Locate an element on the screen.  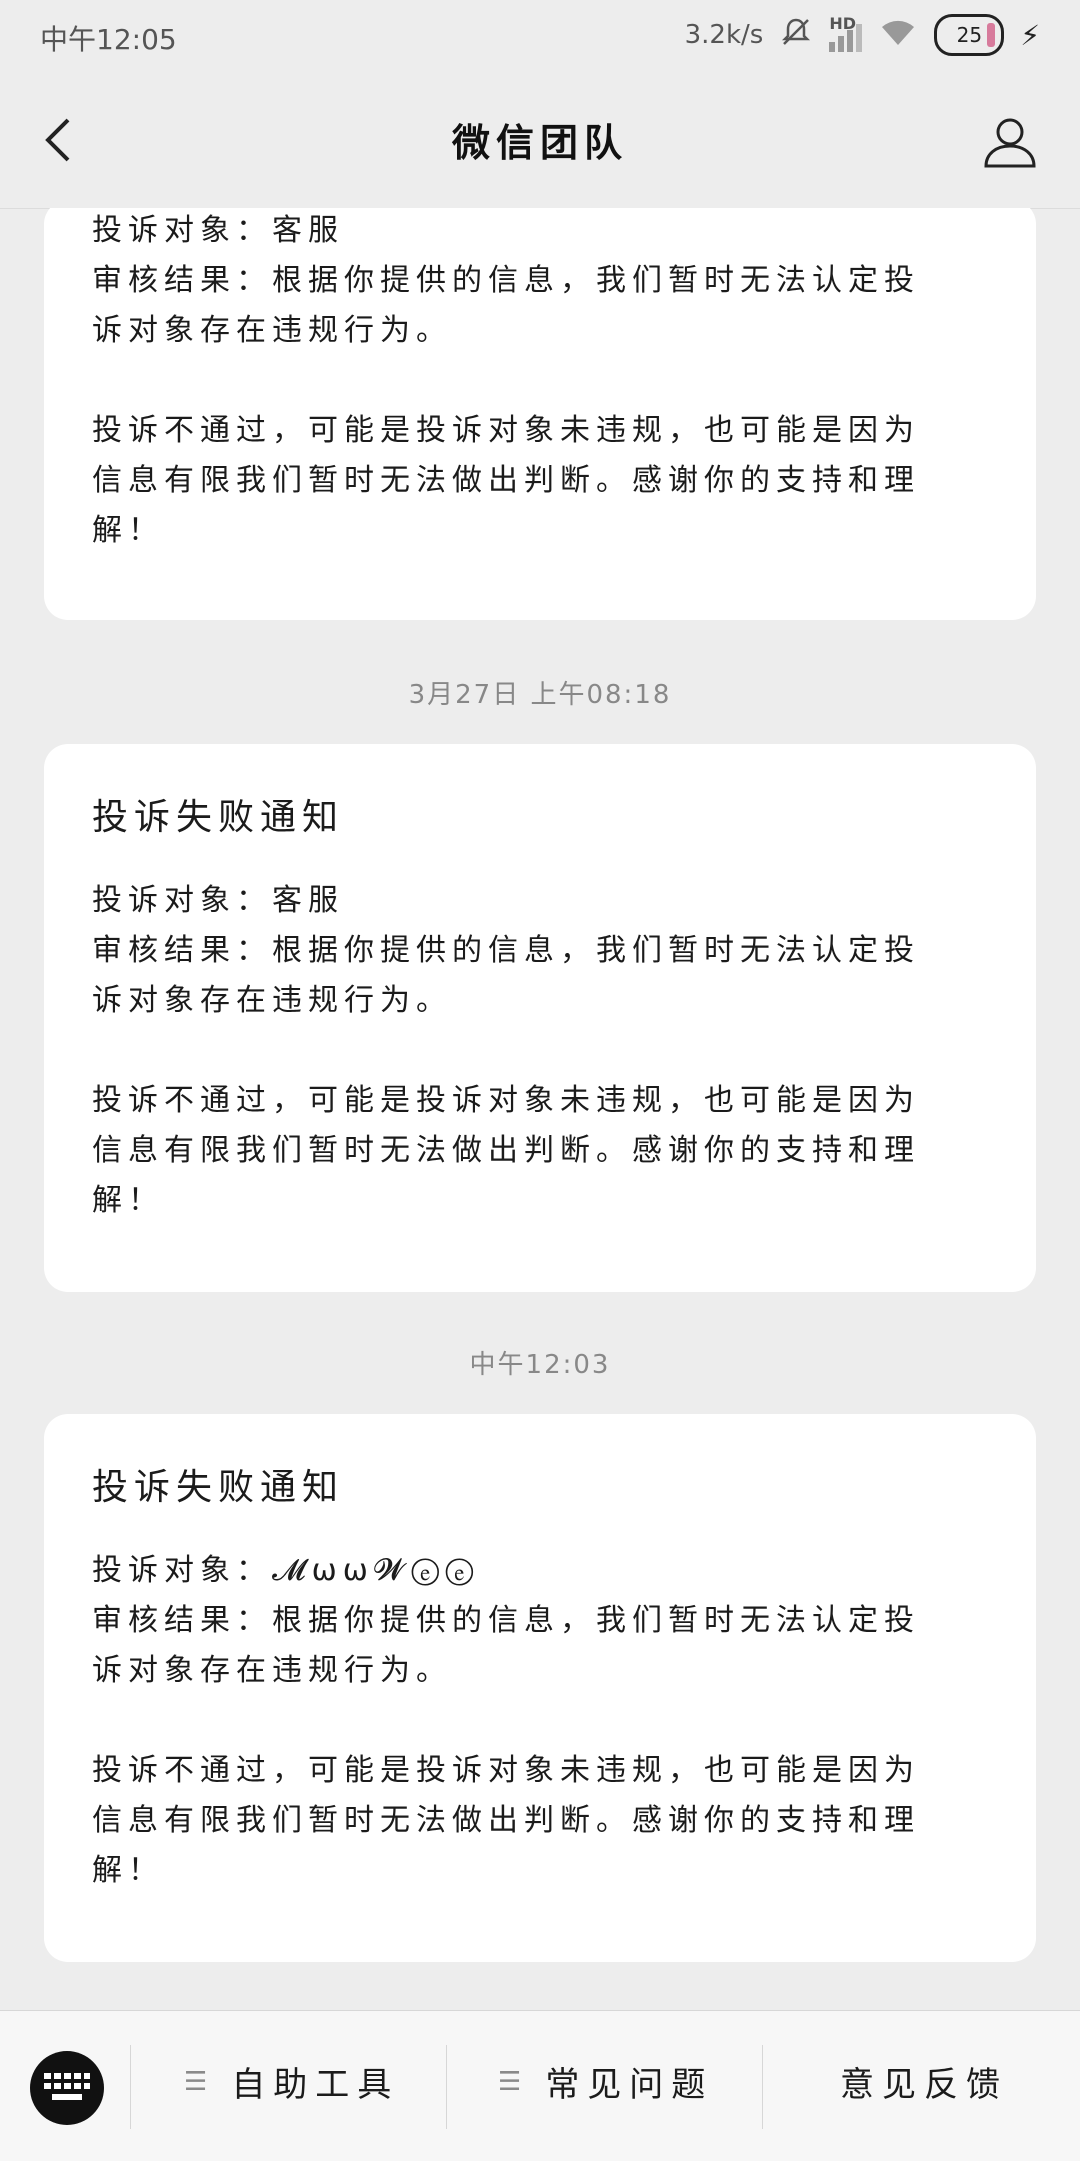
timestamp: 中午12:03 is located at coordinates (540, 1365).